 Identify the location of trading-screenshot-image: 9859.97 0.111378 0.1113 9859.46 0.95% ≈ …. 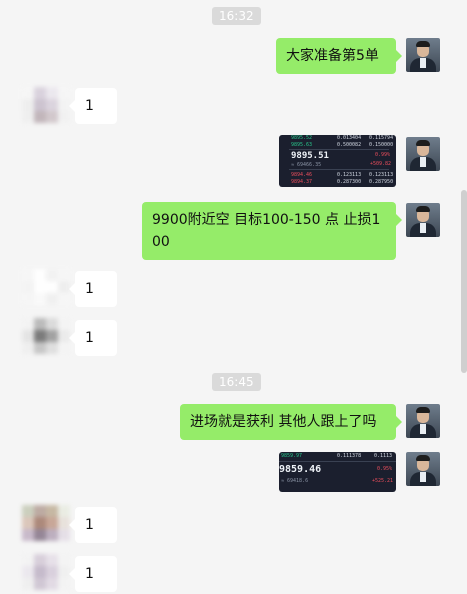
(337, 472).